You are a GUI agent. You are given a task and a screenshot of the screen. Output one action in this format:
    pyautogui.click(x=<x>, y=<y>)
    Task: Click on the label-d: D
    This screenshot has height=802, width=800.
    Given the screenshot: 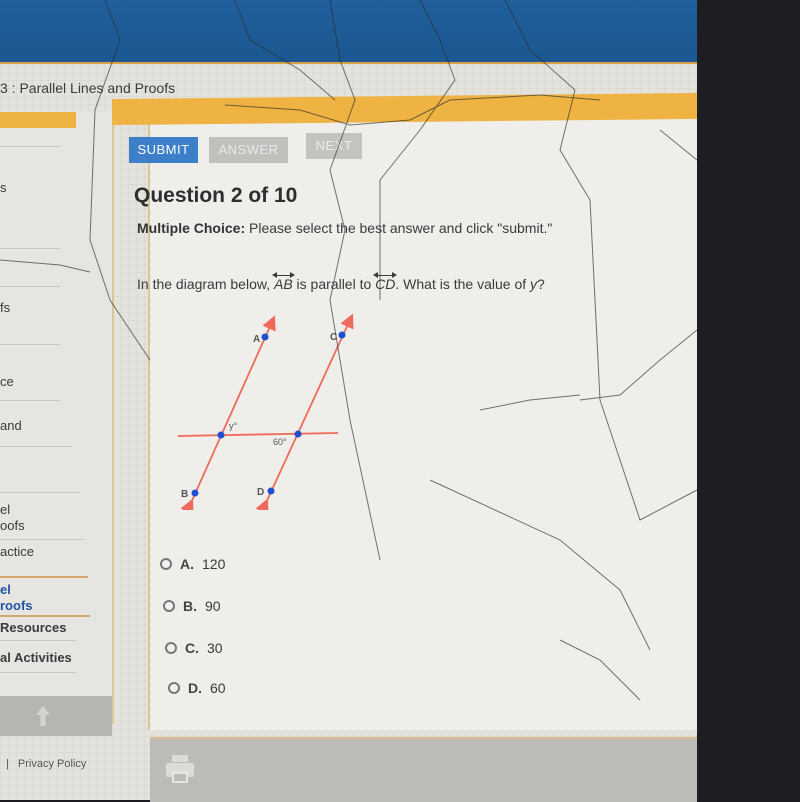 What is the action you would take?
    pyautogui.click(x=260, y=492)
    